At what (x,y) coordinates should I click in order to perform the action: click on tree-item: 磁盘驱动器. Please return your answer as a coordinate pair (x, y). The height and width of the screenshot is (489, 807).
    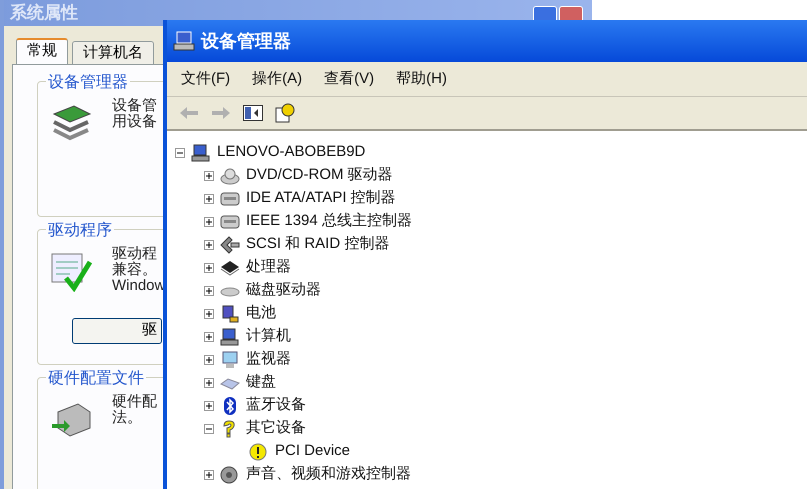
    Looking at the image, I should click on (283, 290).